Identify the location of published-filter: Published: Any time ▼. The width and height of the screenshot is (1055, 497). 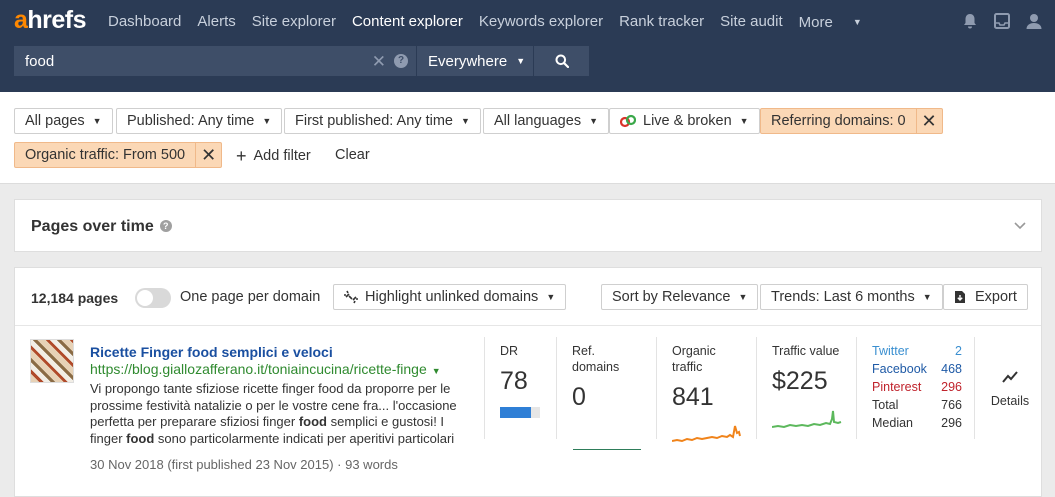
(199, 121).